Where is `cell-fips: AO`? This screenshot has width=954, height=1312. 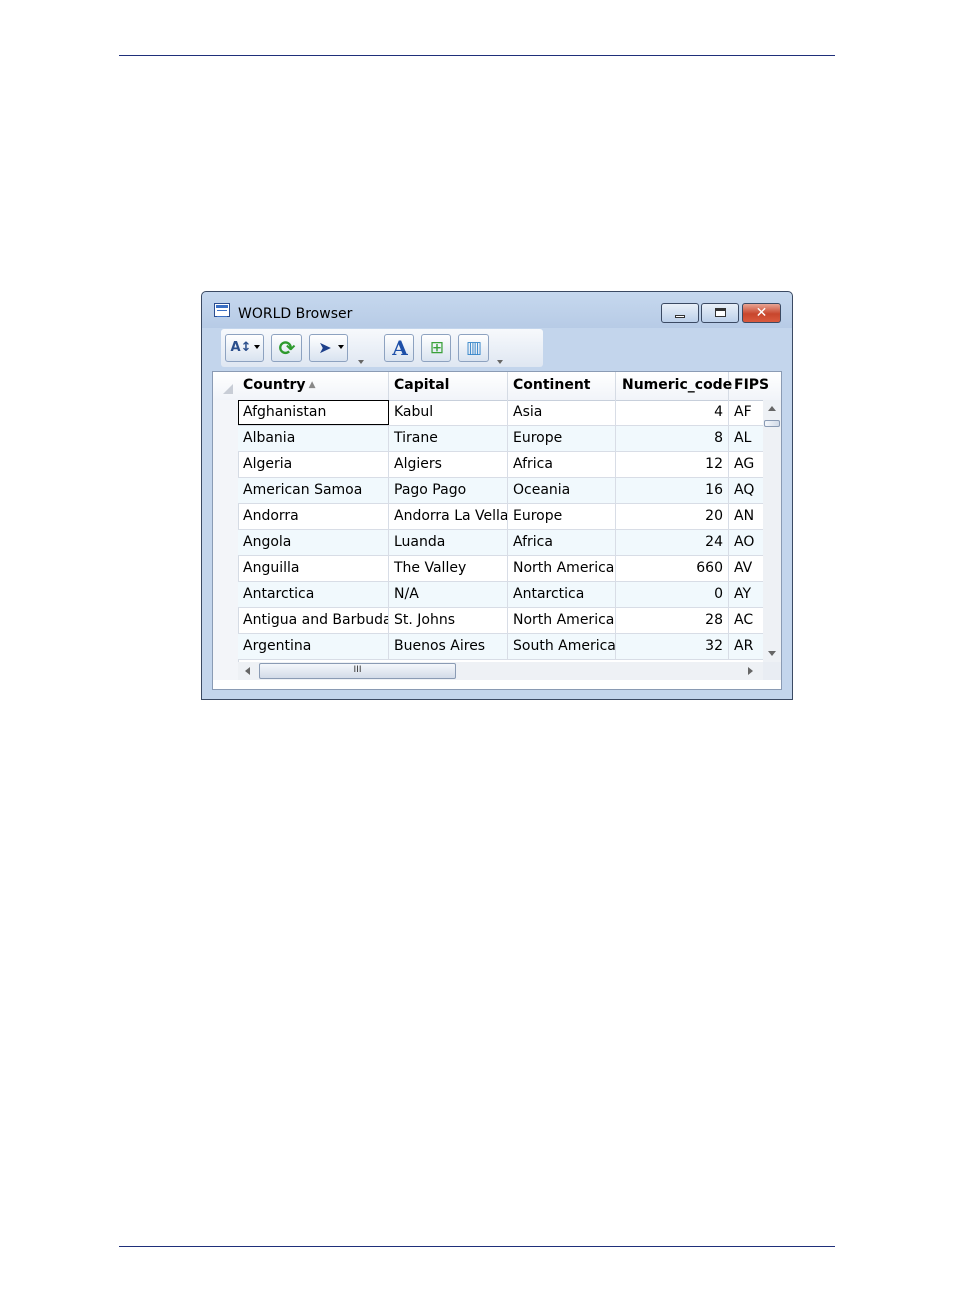
cell-fips: AO is located at coordinates (746, 542).